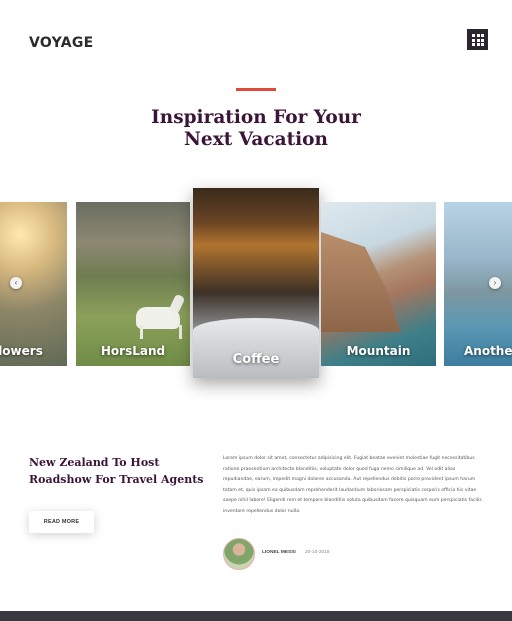  What do you see at coordinates (256, 348) in the screenshot?
I see `restaurant-table-image` at bounding box center [256, 348].